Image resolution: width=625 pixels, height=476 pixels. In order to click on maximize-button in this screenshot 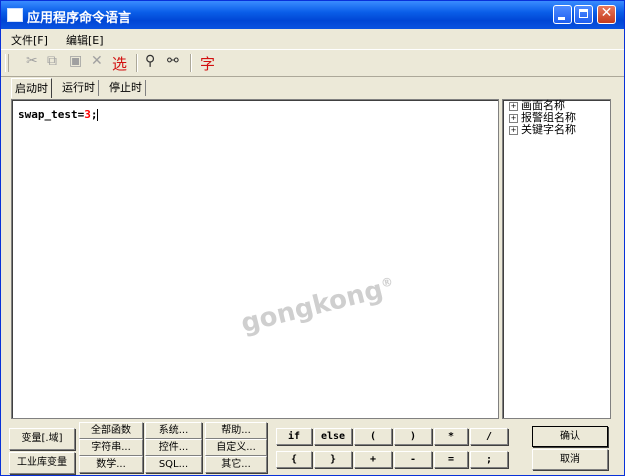, I will do `click(583, 14)`.